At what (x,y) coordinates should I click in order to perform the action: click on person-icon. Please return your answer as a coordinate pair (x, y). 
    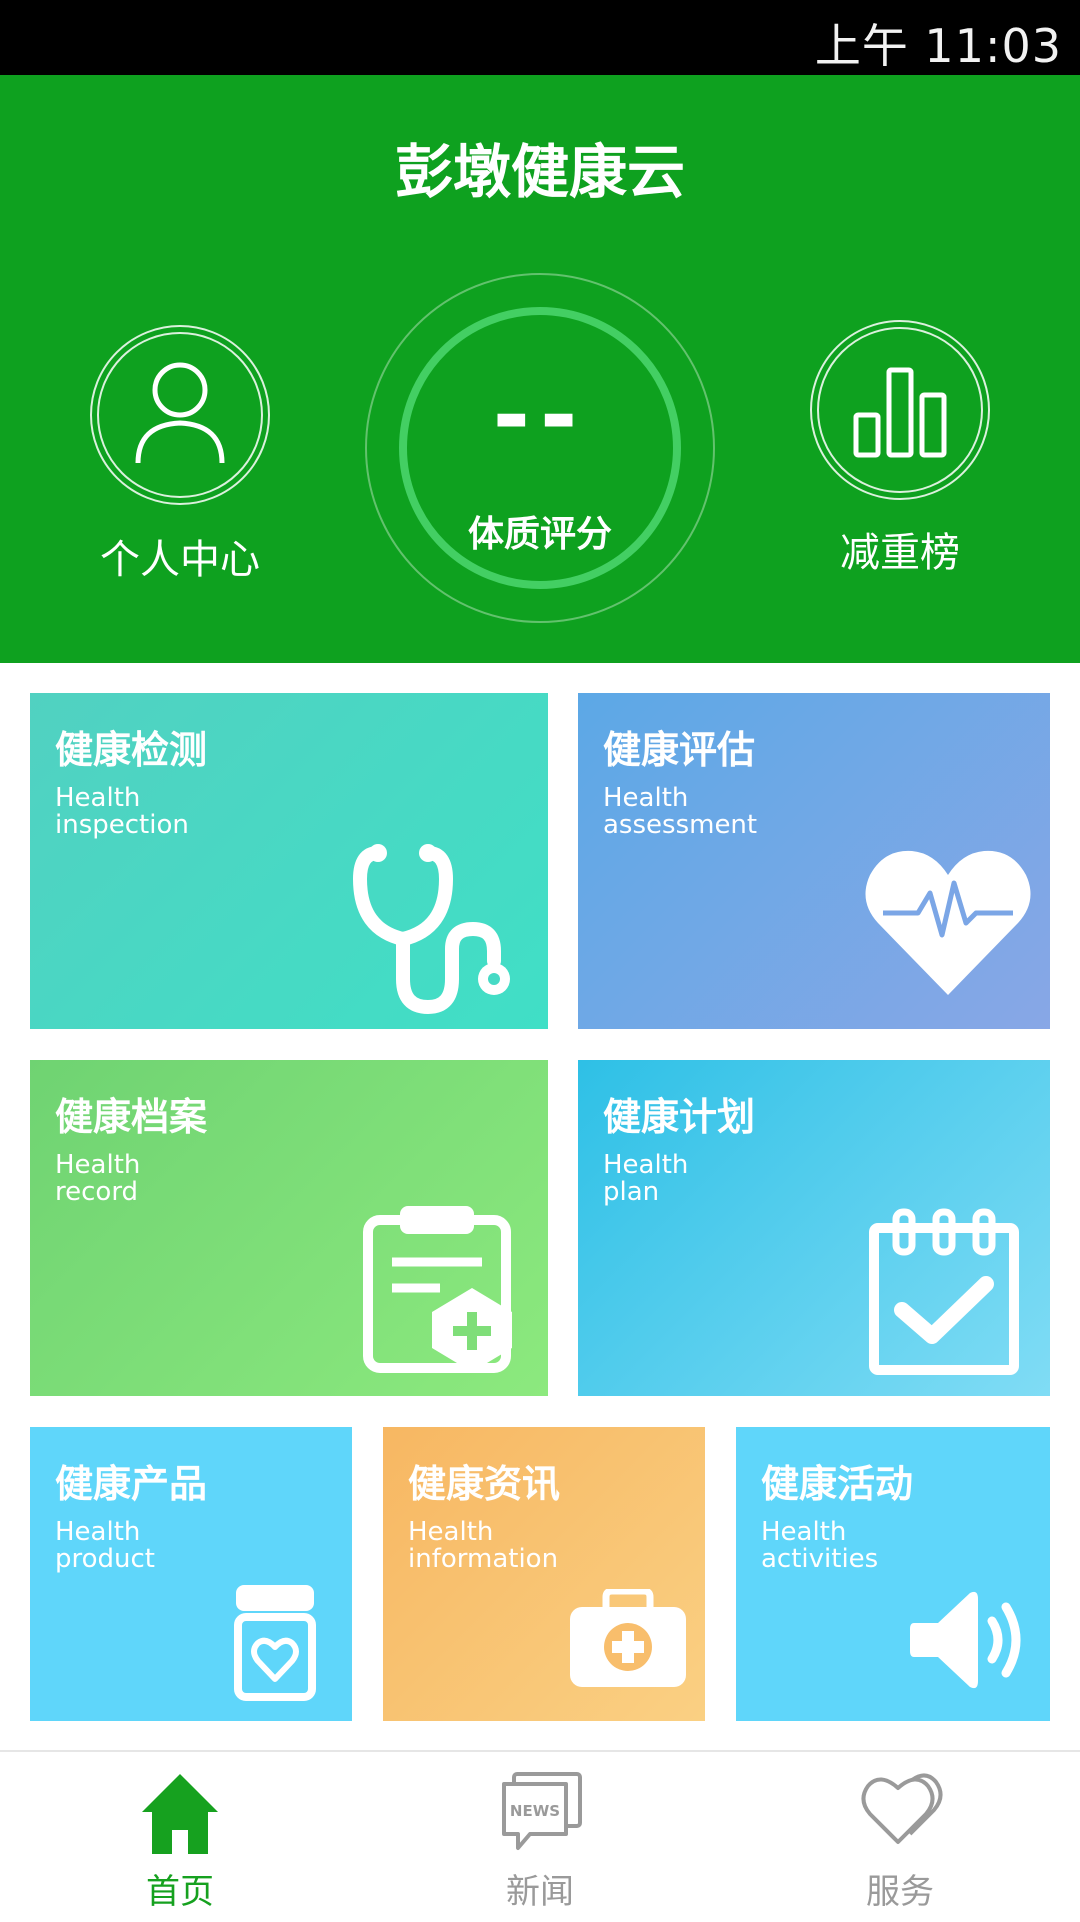
    Looking at the image, I should click on (180, 413).